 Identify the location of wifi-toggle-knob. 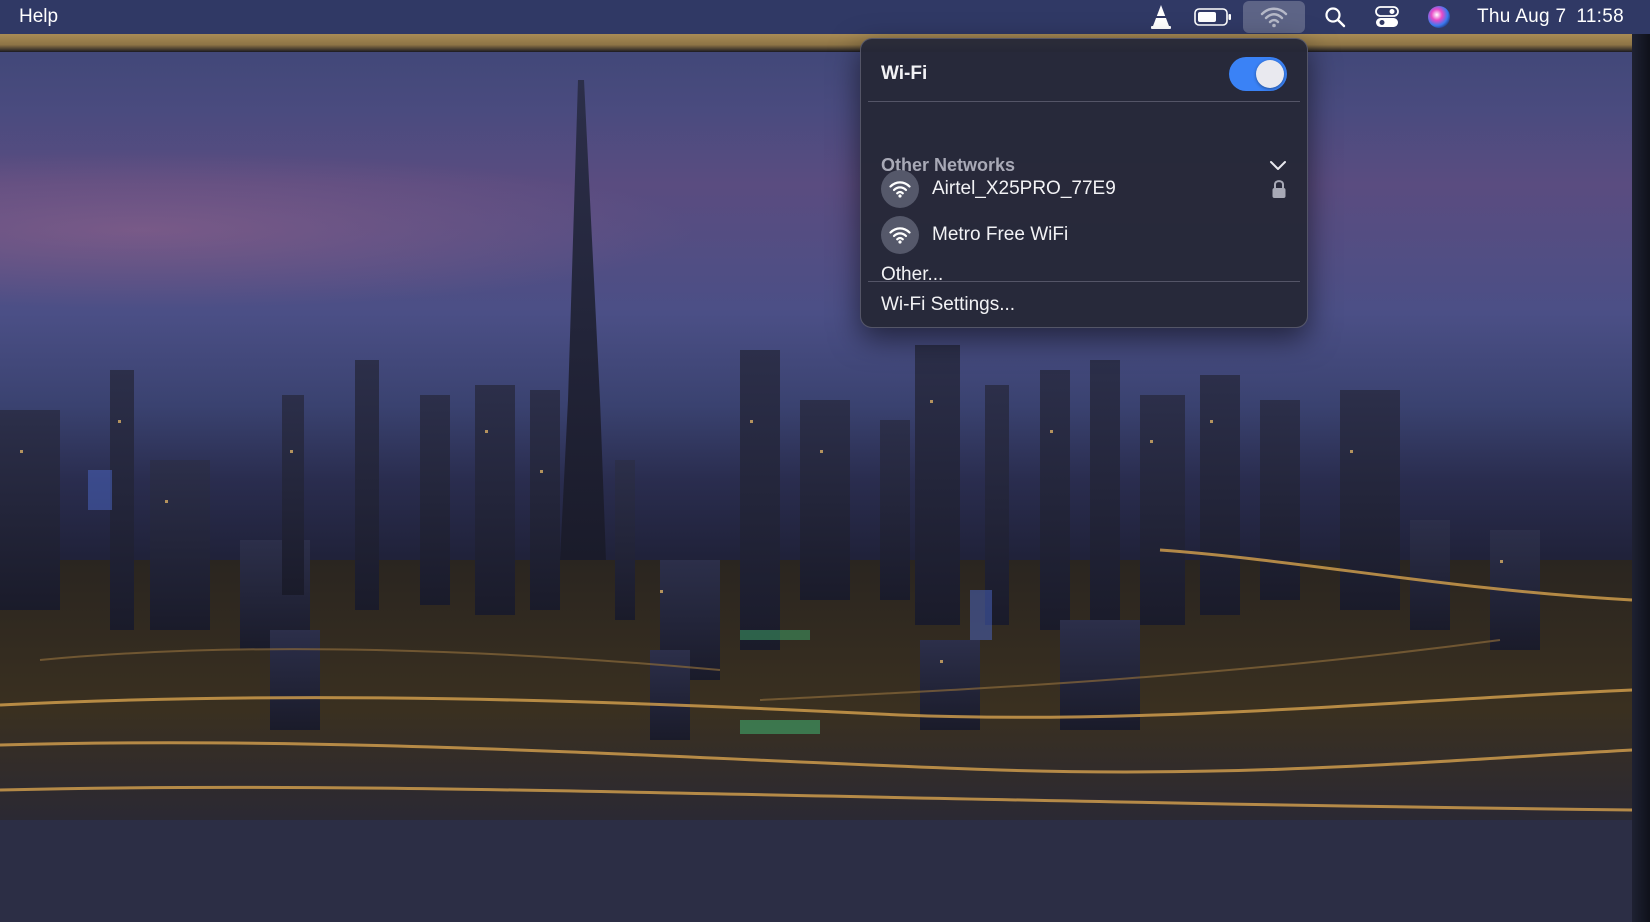
(1270, 74).